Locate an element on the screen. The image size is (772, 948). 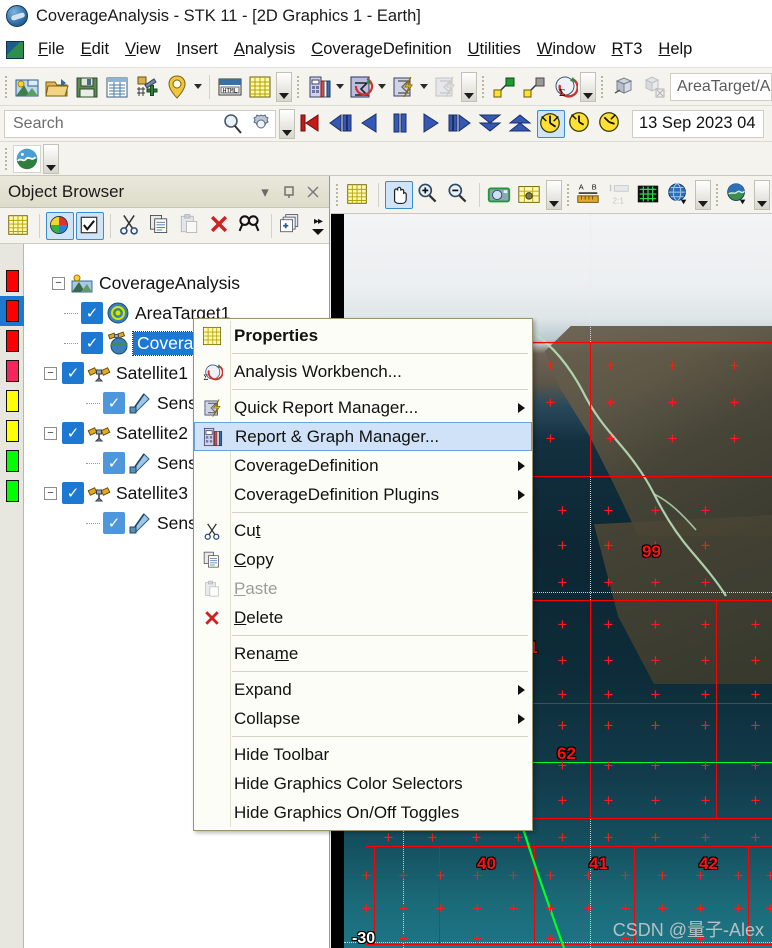
vector-geometry-icon is located at coordinates (403, 87).